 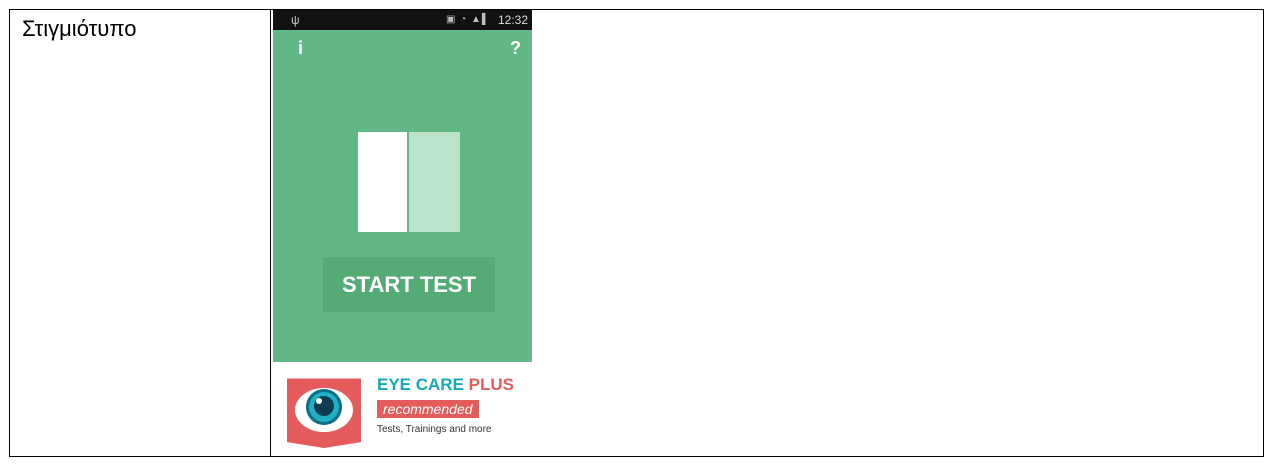 I want to click on vision-test-icon, so click(x=409, y=182).